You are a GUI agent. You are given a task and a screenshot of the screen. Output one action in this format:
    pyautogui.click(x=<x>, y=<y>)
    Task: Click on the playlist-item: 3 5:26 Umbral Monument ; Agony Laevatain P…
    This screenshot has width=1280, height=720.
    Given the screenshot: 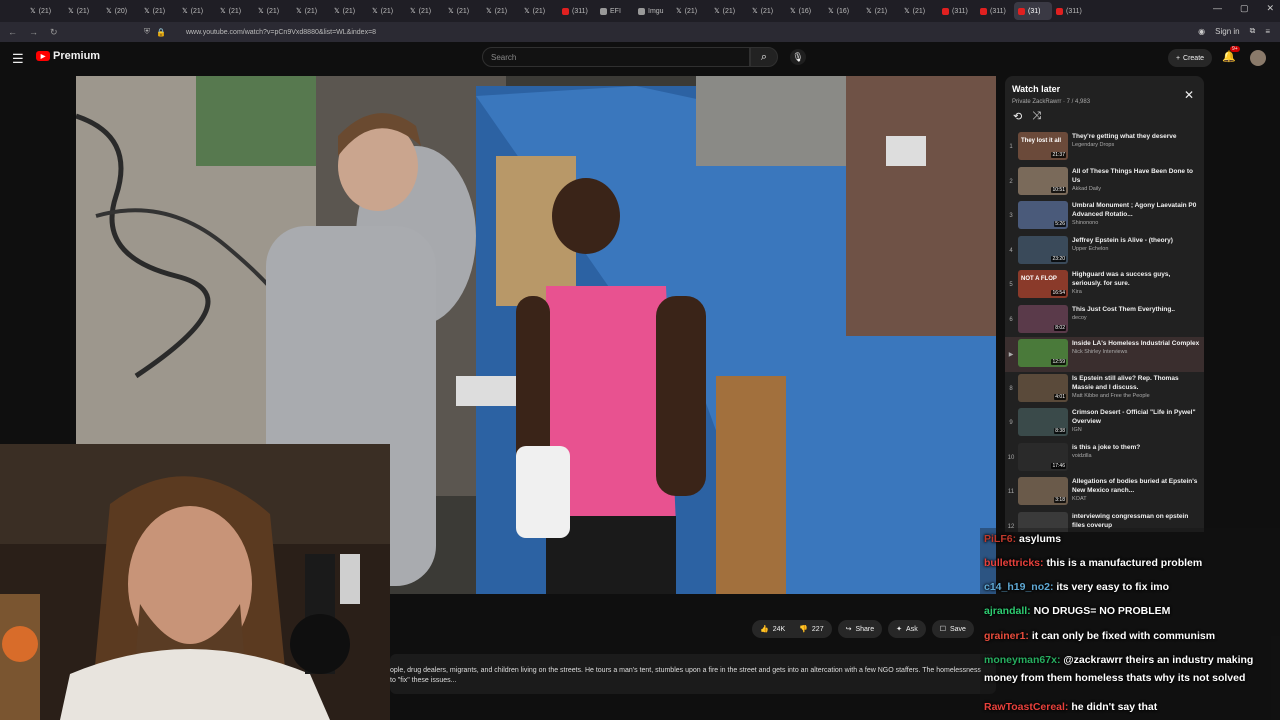 What is the action you would take?
    pyautogui.click(x=1104, y=216)
    